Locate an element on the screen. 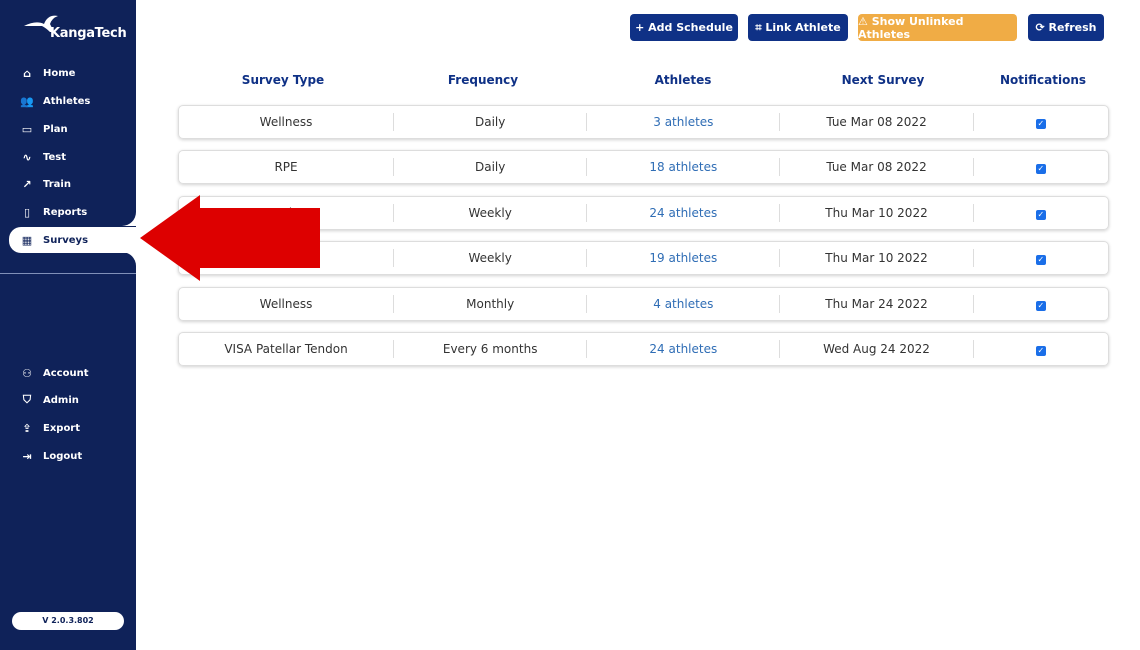 This screenshot has height=650, width=1140. athletes-link: 3 athletes is located at coordinates (684, 122).